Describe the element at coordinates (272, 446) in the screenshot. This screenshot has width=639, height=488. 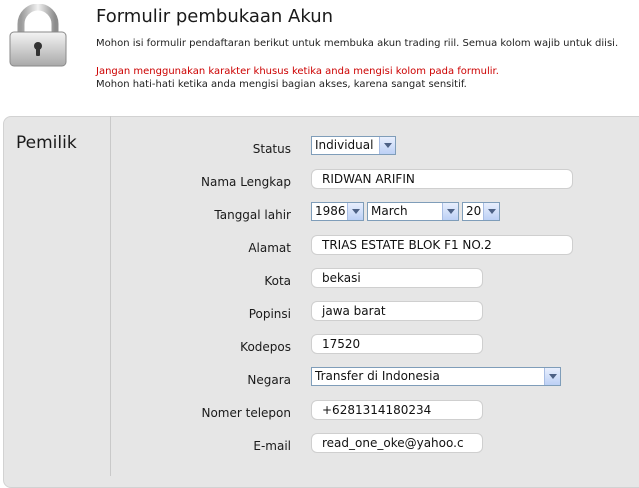
I see `email-label: E-mail` at that location.